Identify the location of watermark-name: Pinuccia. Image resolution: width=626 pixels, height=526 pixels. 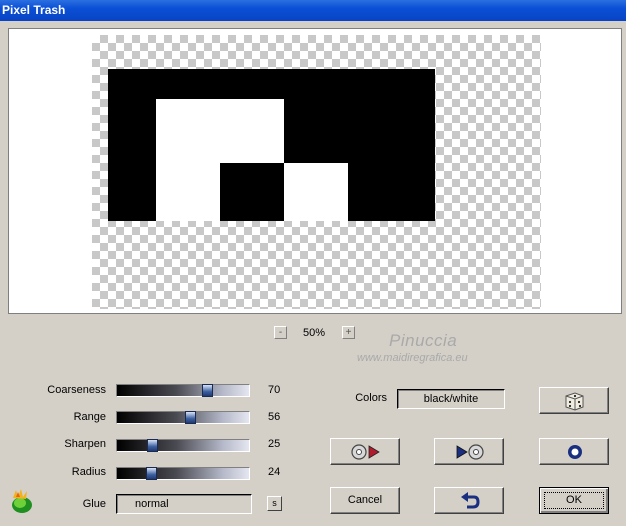
(423, 340).